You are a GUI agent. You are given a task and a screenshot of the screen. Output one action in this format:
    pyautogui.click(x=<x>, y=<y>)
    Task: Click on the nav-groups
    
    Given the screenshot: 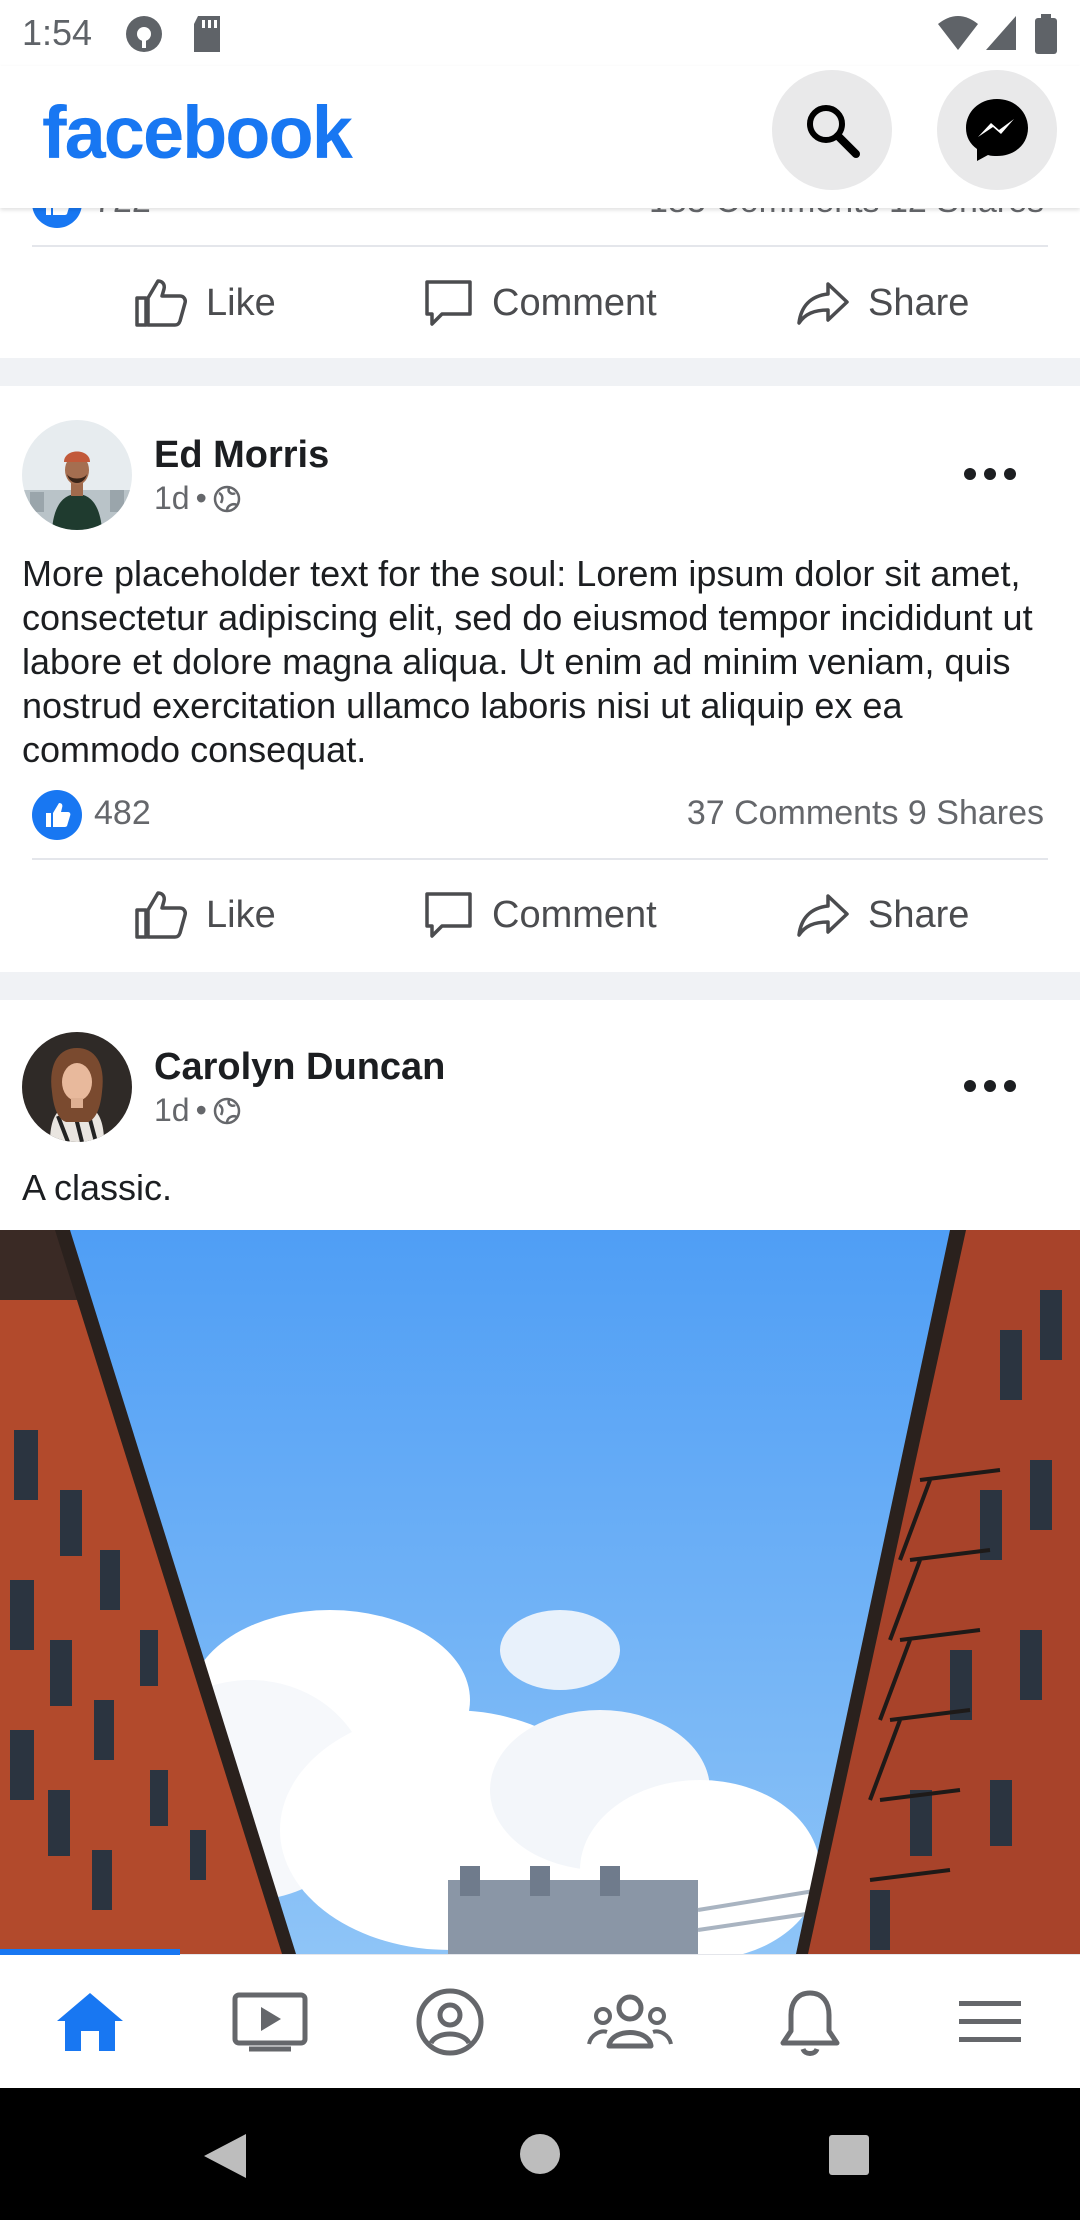 What is the action you would take?
    pyautogui.click(x=630, y=2022)
    